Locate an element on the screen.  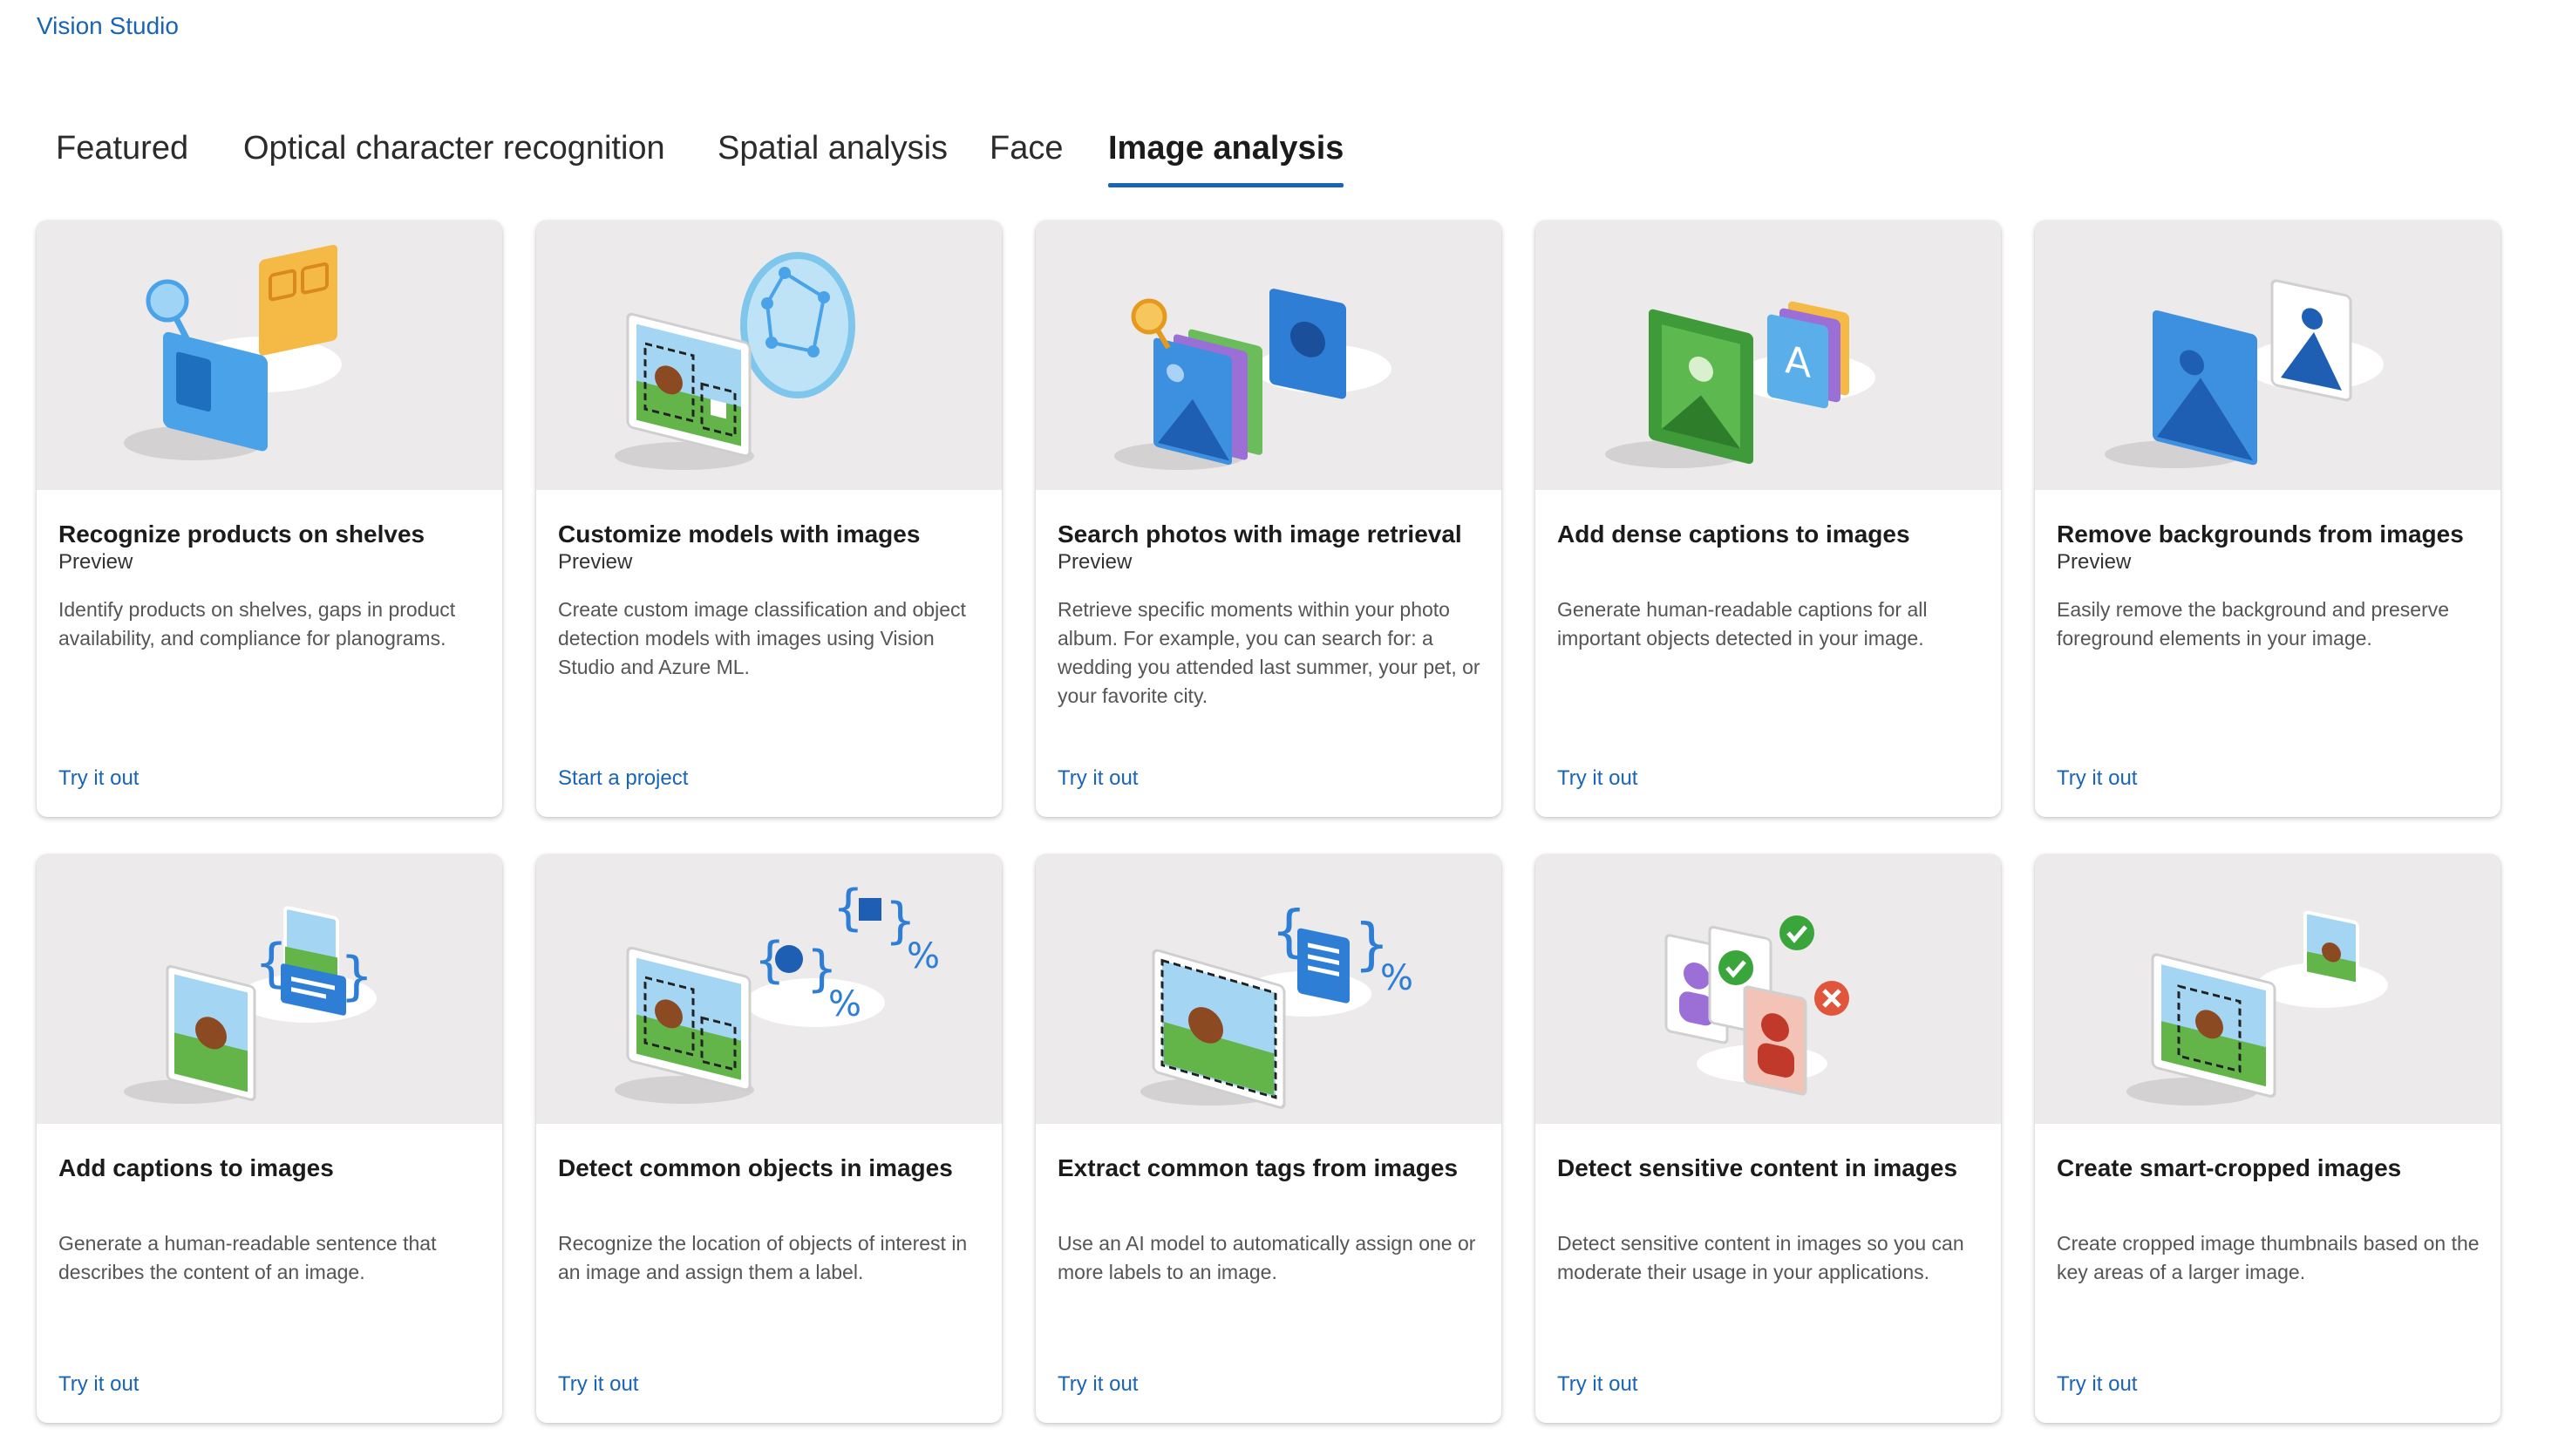
card-title: Search photos with image retrieval is located at coordinates (1260, 534).